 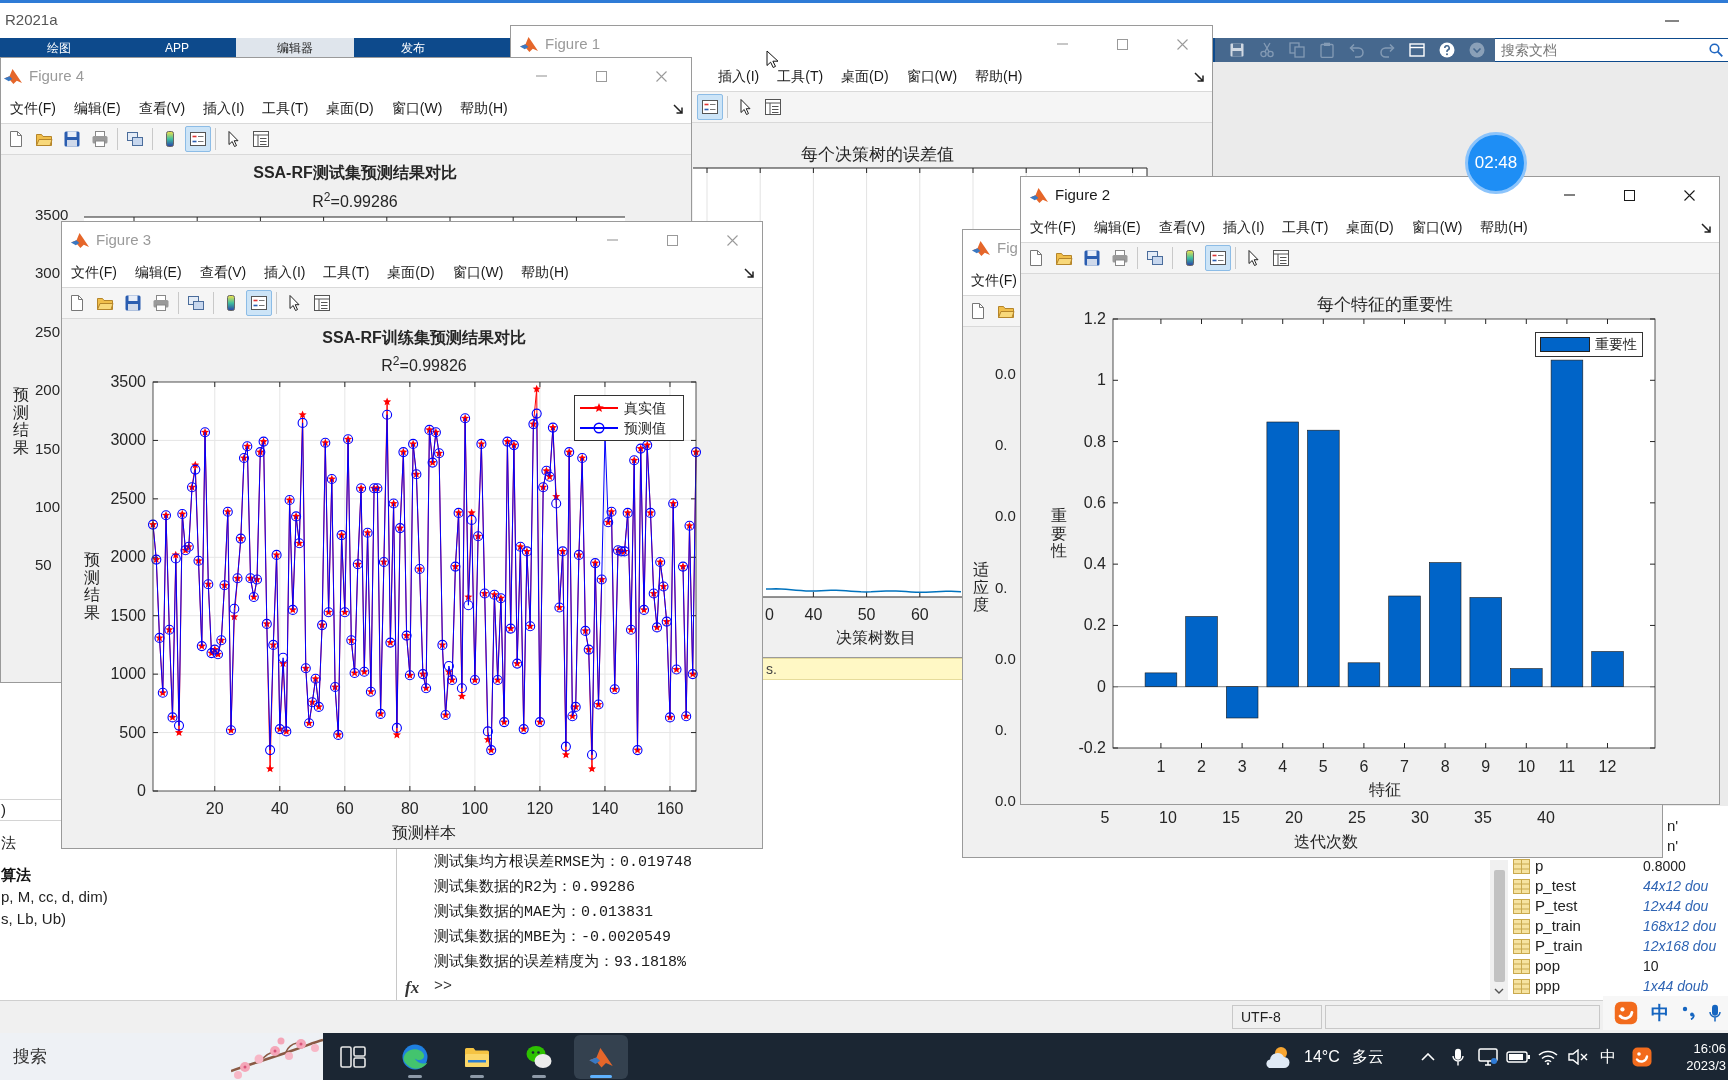 I want to click on panel-text: 算法, so click(x=16, y=875).